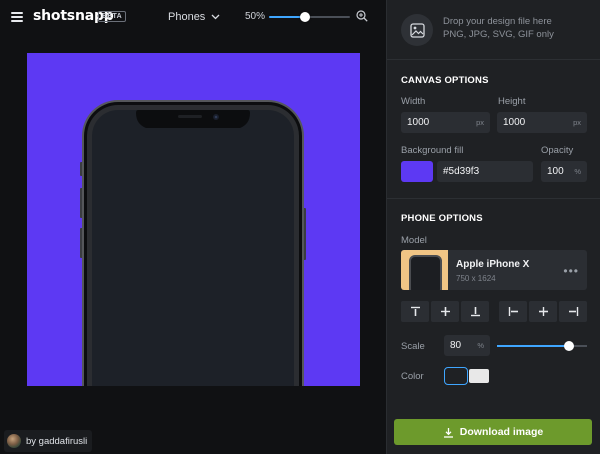 The width and height of the screenshot is (600, 454). I want to click on author-credit: by gaddafirusli, so click(48, 441).